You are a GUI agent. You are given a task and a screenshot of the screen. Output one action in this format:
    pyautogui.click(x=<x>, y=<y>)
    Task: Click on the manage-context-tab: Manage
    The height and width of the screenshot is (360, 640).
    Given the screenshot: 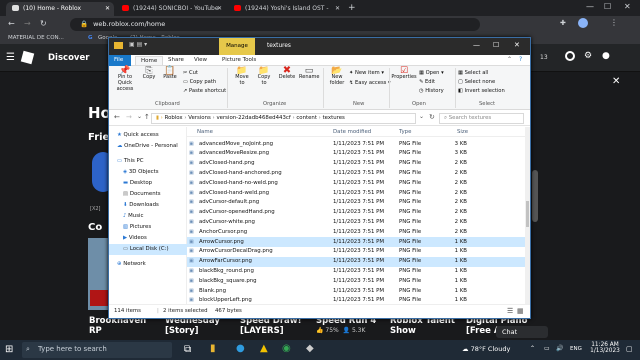 What is the action you would take?
    pyautogui.click(x=237, y=46)
    